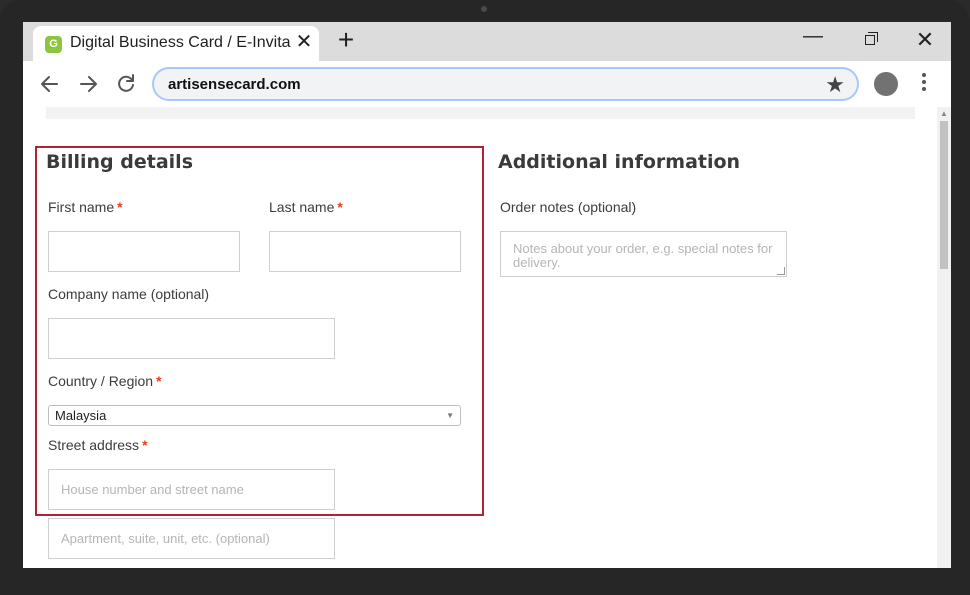 This screenshot has width=970, height=595. What do you see at coordinates (304, 42) in the screenshot?
I see `tab-close-icon: ✕` at bounding box center [304, 42].